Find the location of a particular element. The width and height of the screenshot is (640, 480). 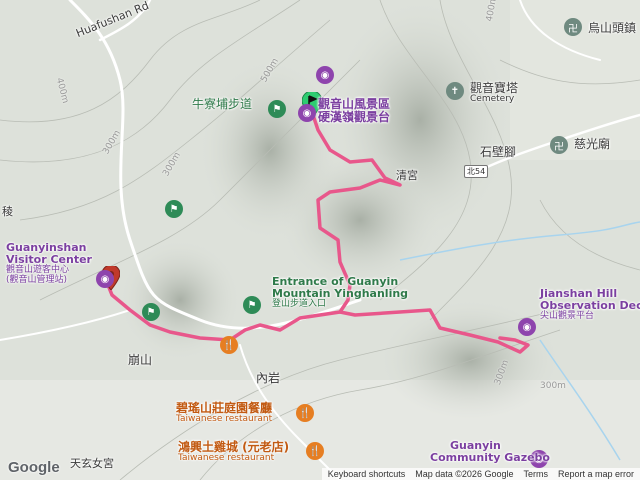

qing-gong-label: 清宮 is located at coordinates (407, 175).